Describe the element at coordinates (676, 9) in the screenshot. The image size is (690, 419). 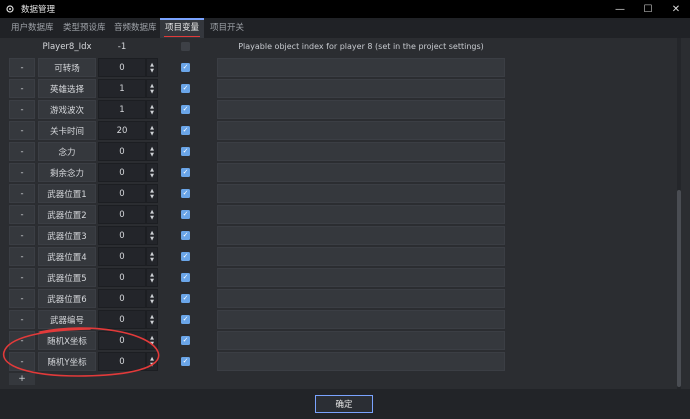
I see `close-button: ✕` at that location.